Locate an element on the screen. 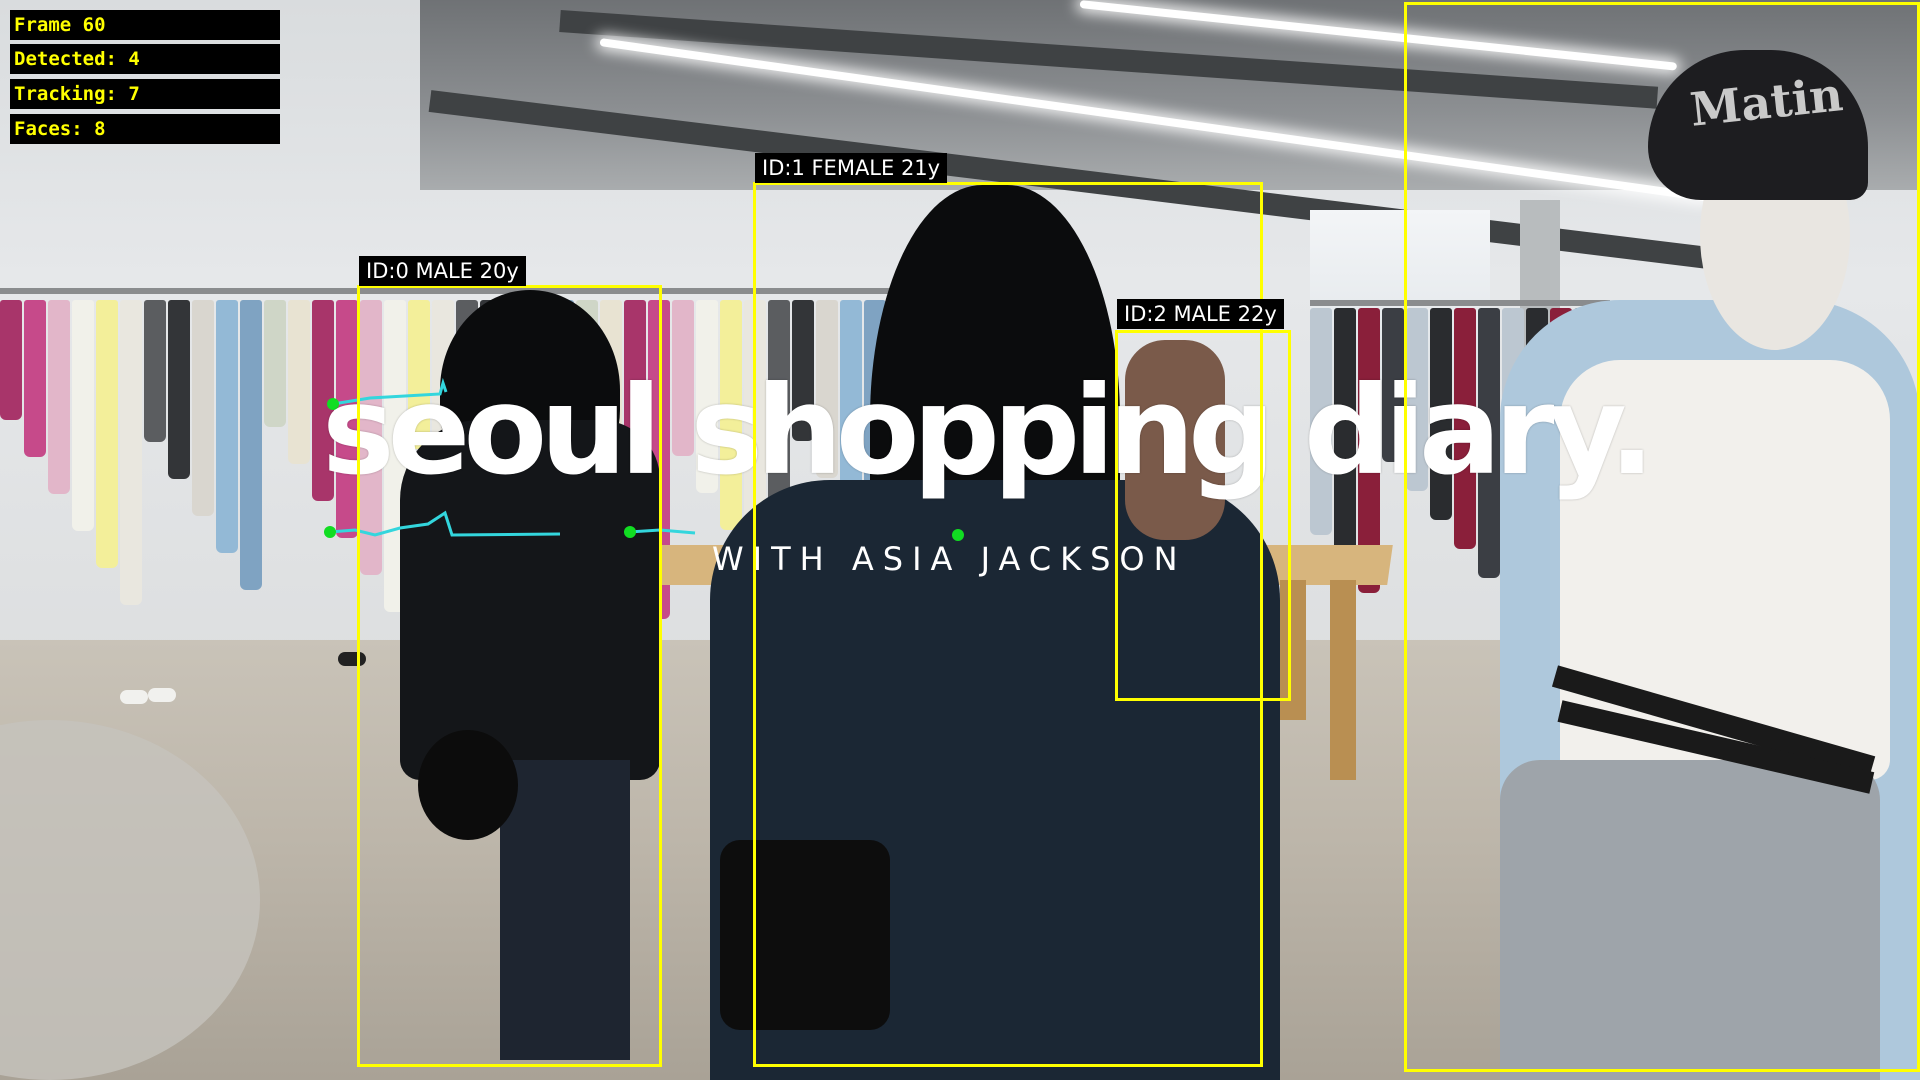  detection-label-1: ID:1 FEMALE 21y is located at coordinates (851, 168).